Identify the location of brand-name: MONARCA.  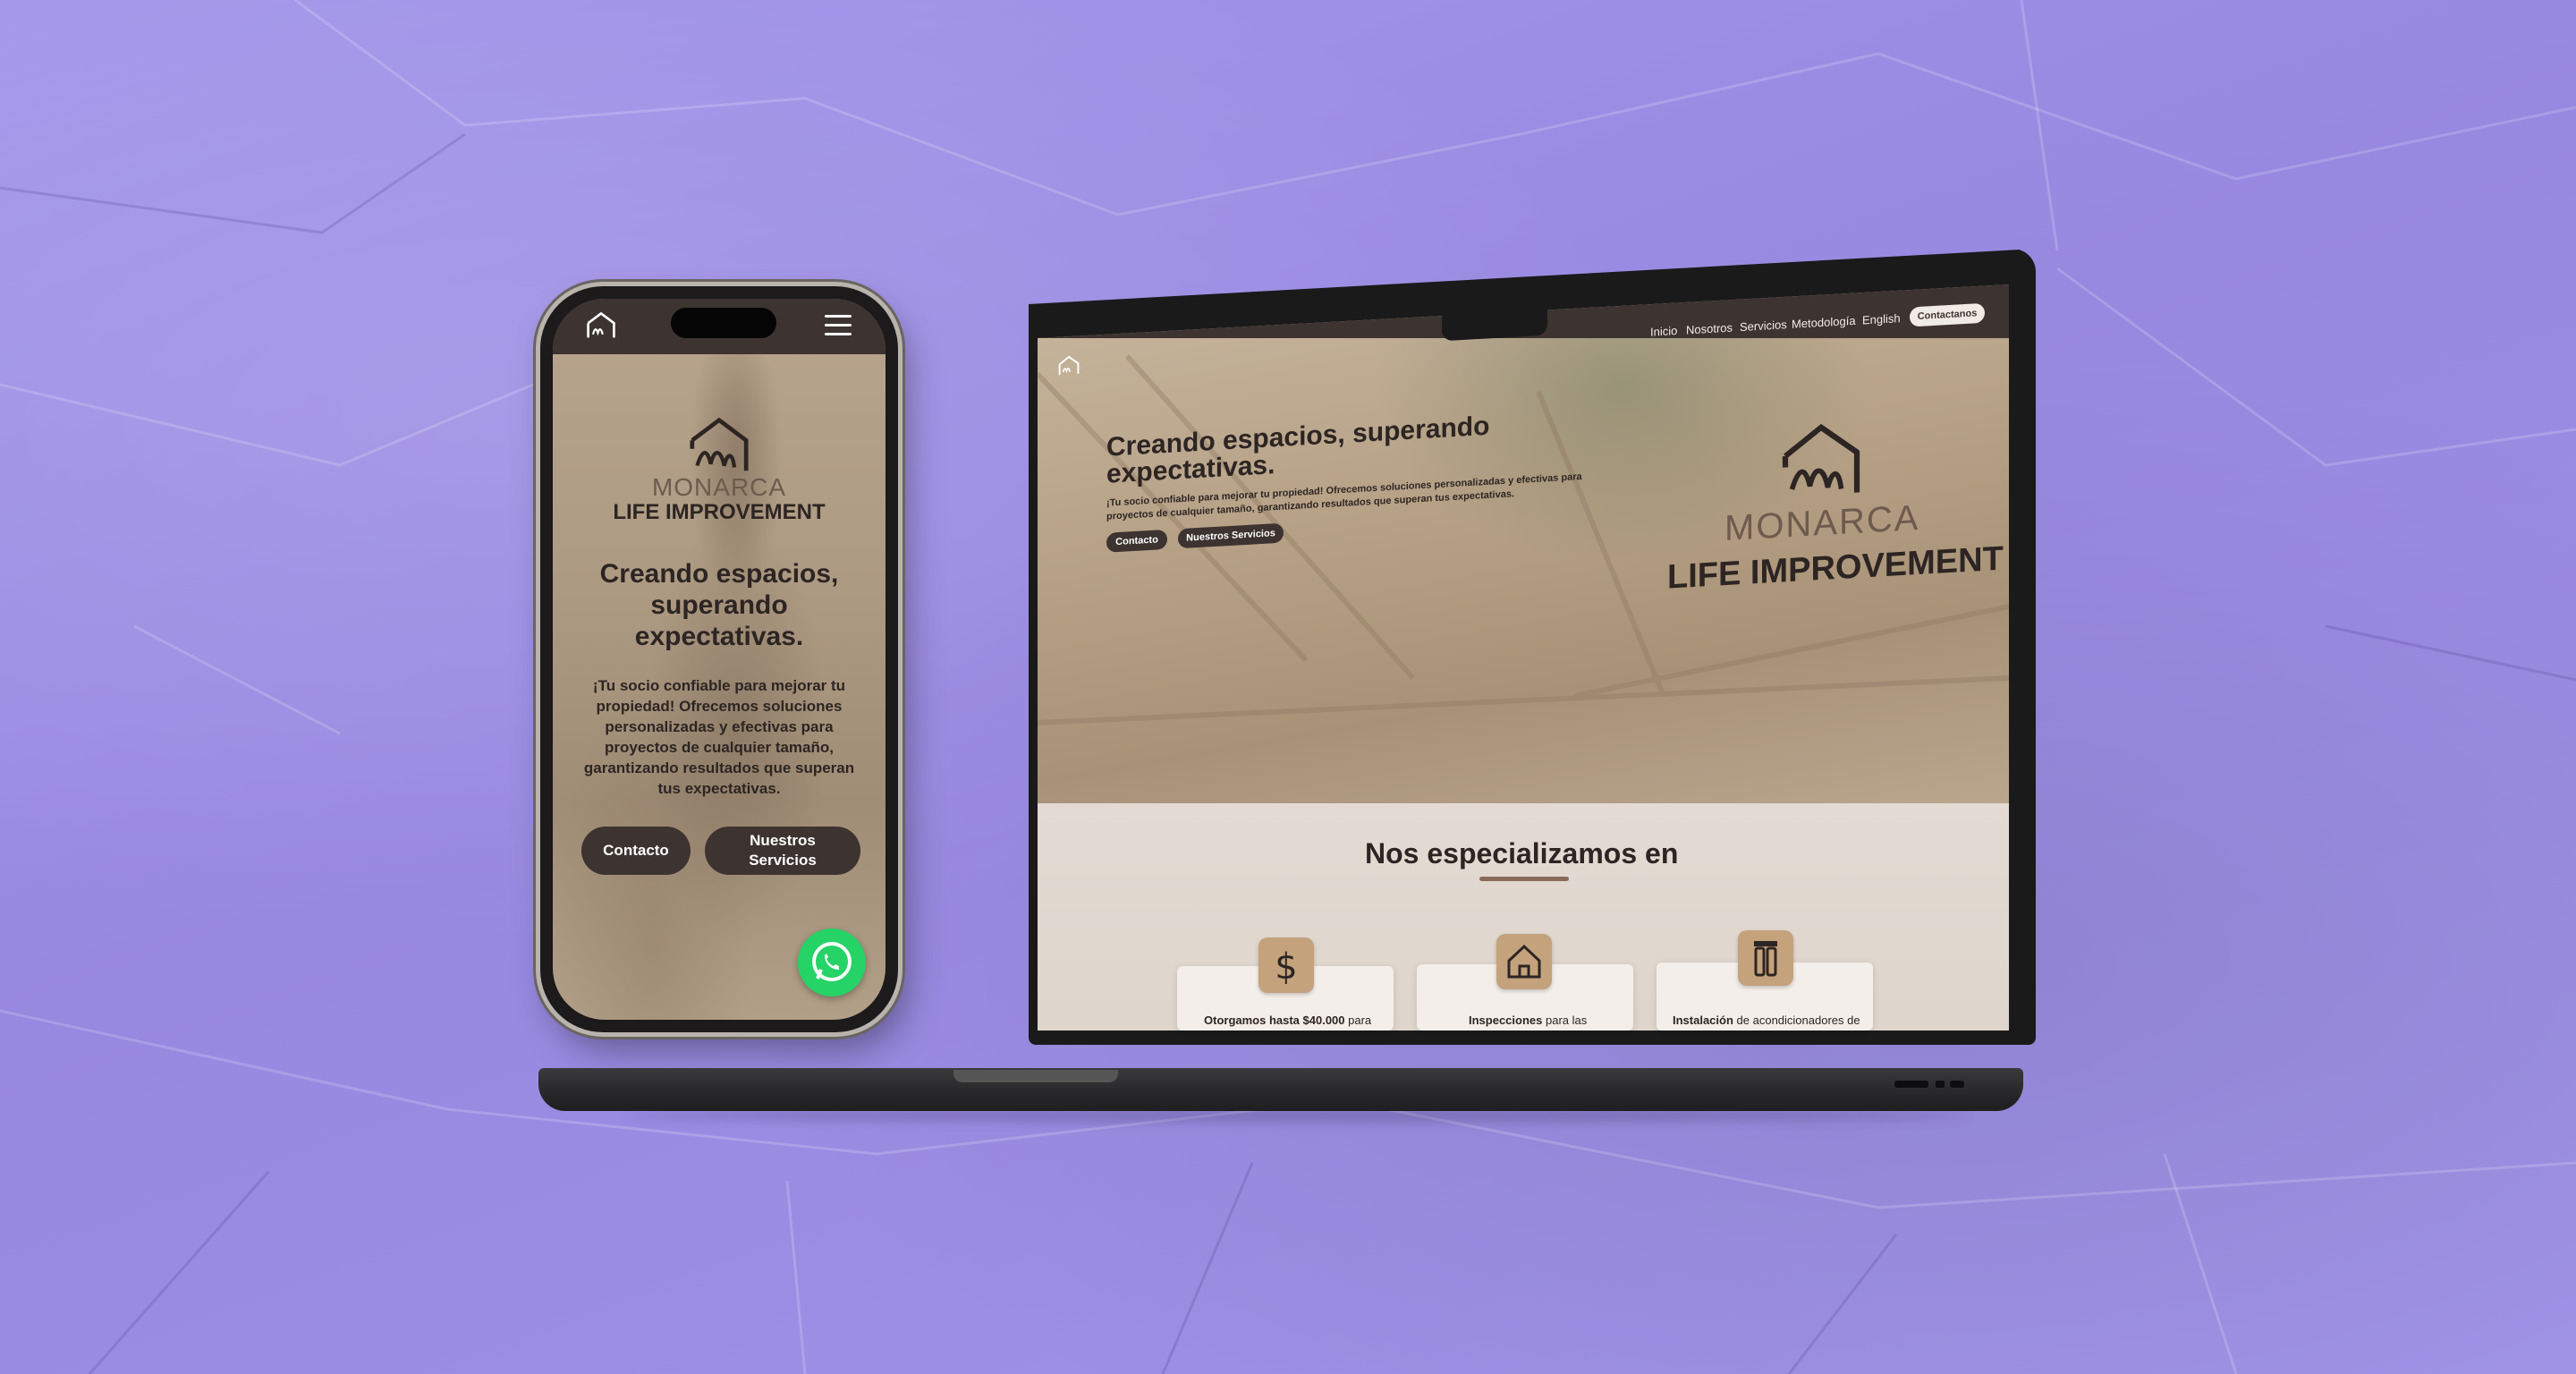
(719, 487).